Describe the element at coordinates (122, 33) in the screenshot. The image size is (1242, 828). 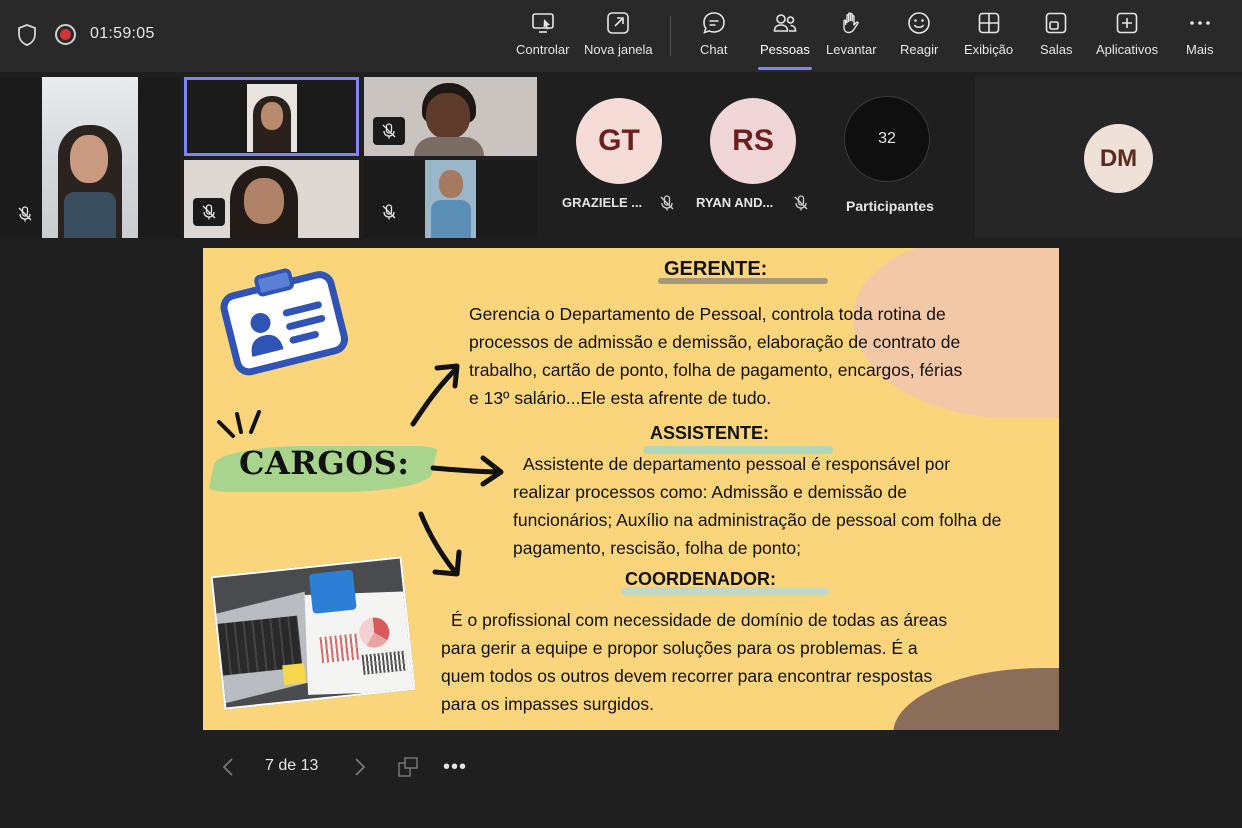
I see `meeting-timer: 01:59:05` at that location.